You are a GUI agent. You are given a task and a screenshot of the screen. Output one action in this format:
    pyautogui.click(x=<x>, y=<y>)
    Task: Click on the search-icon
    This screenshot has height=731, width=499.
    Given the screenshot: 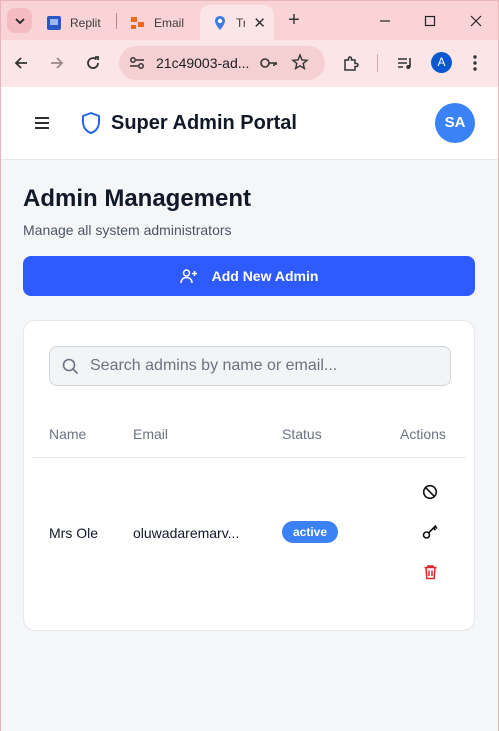 What is the action you would take?
    pyautogui.click(x=70, y=366)
    